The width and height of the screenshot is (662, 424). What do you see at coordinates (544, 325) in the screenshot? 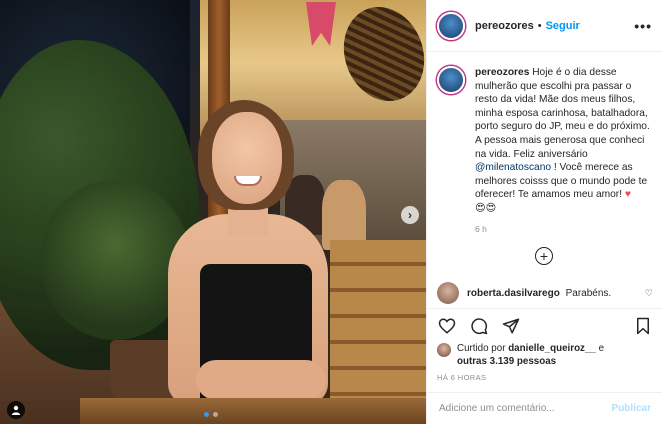
I see `action-bar` at bounding box center [544, 325].